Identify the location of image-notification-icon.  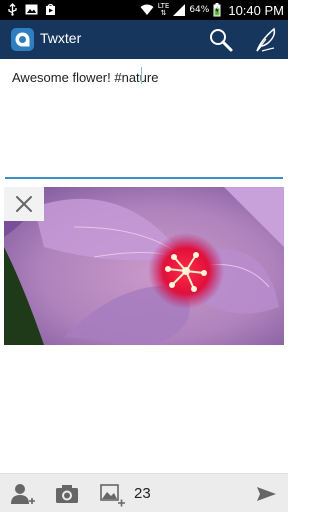
(31, 9).